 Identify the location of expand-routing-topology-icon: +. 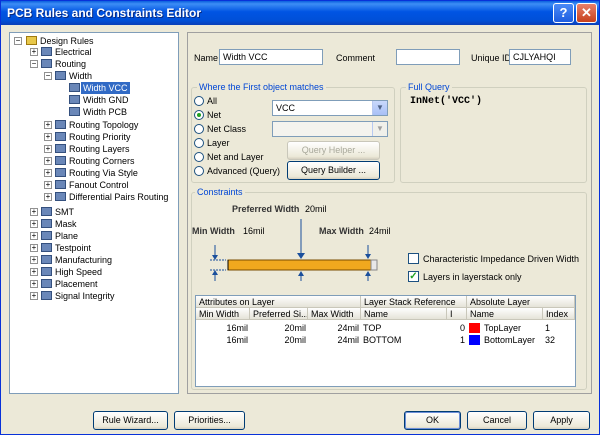
(48, 125).